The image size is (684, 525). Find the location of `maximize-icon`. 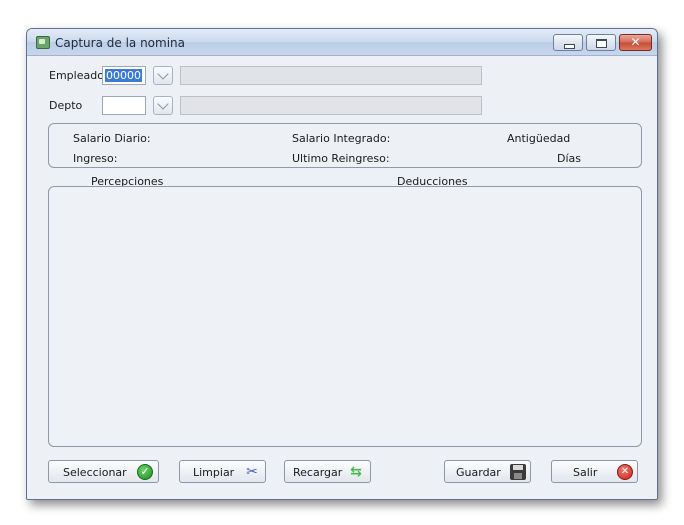

maximize-icon is located at coordinates (601, 43).